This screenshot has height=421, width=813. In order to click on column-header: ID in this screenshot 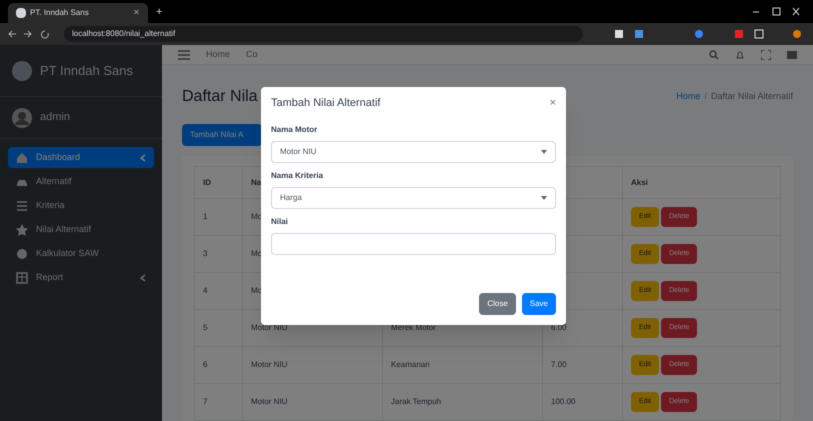, I will do `click(207, 182)`.